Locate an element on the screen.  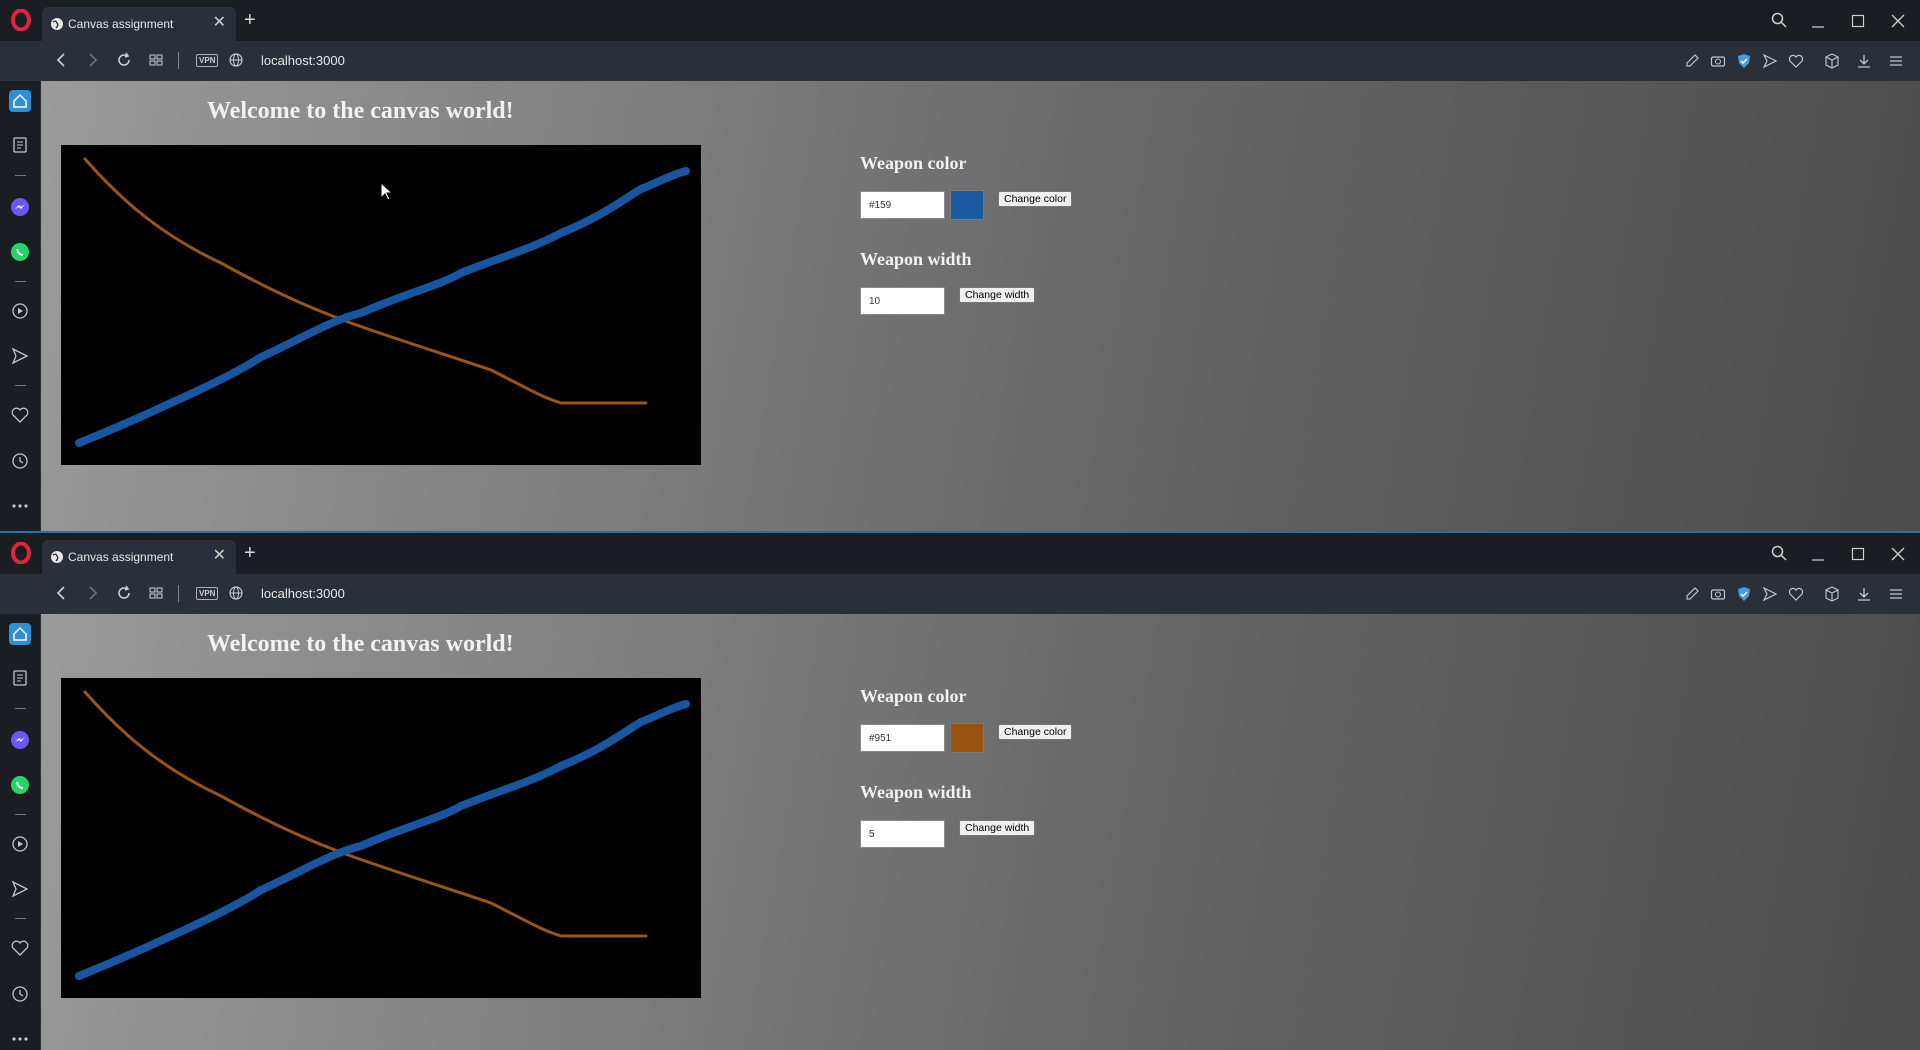
mouse-cursor-icon is located at coordinates (387, 191).